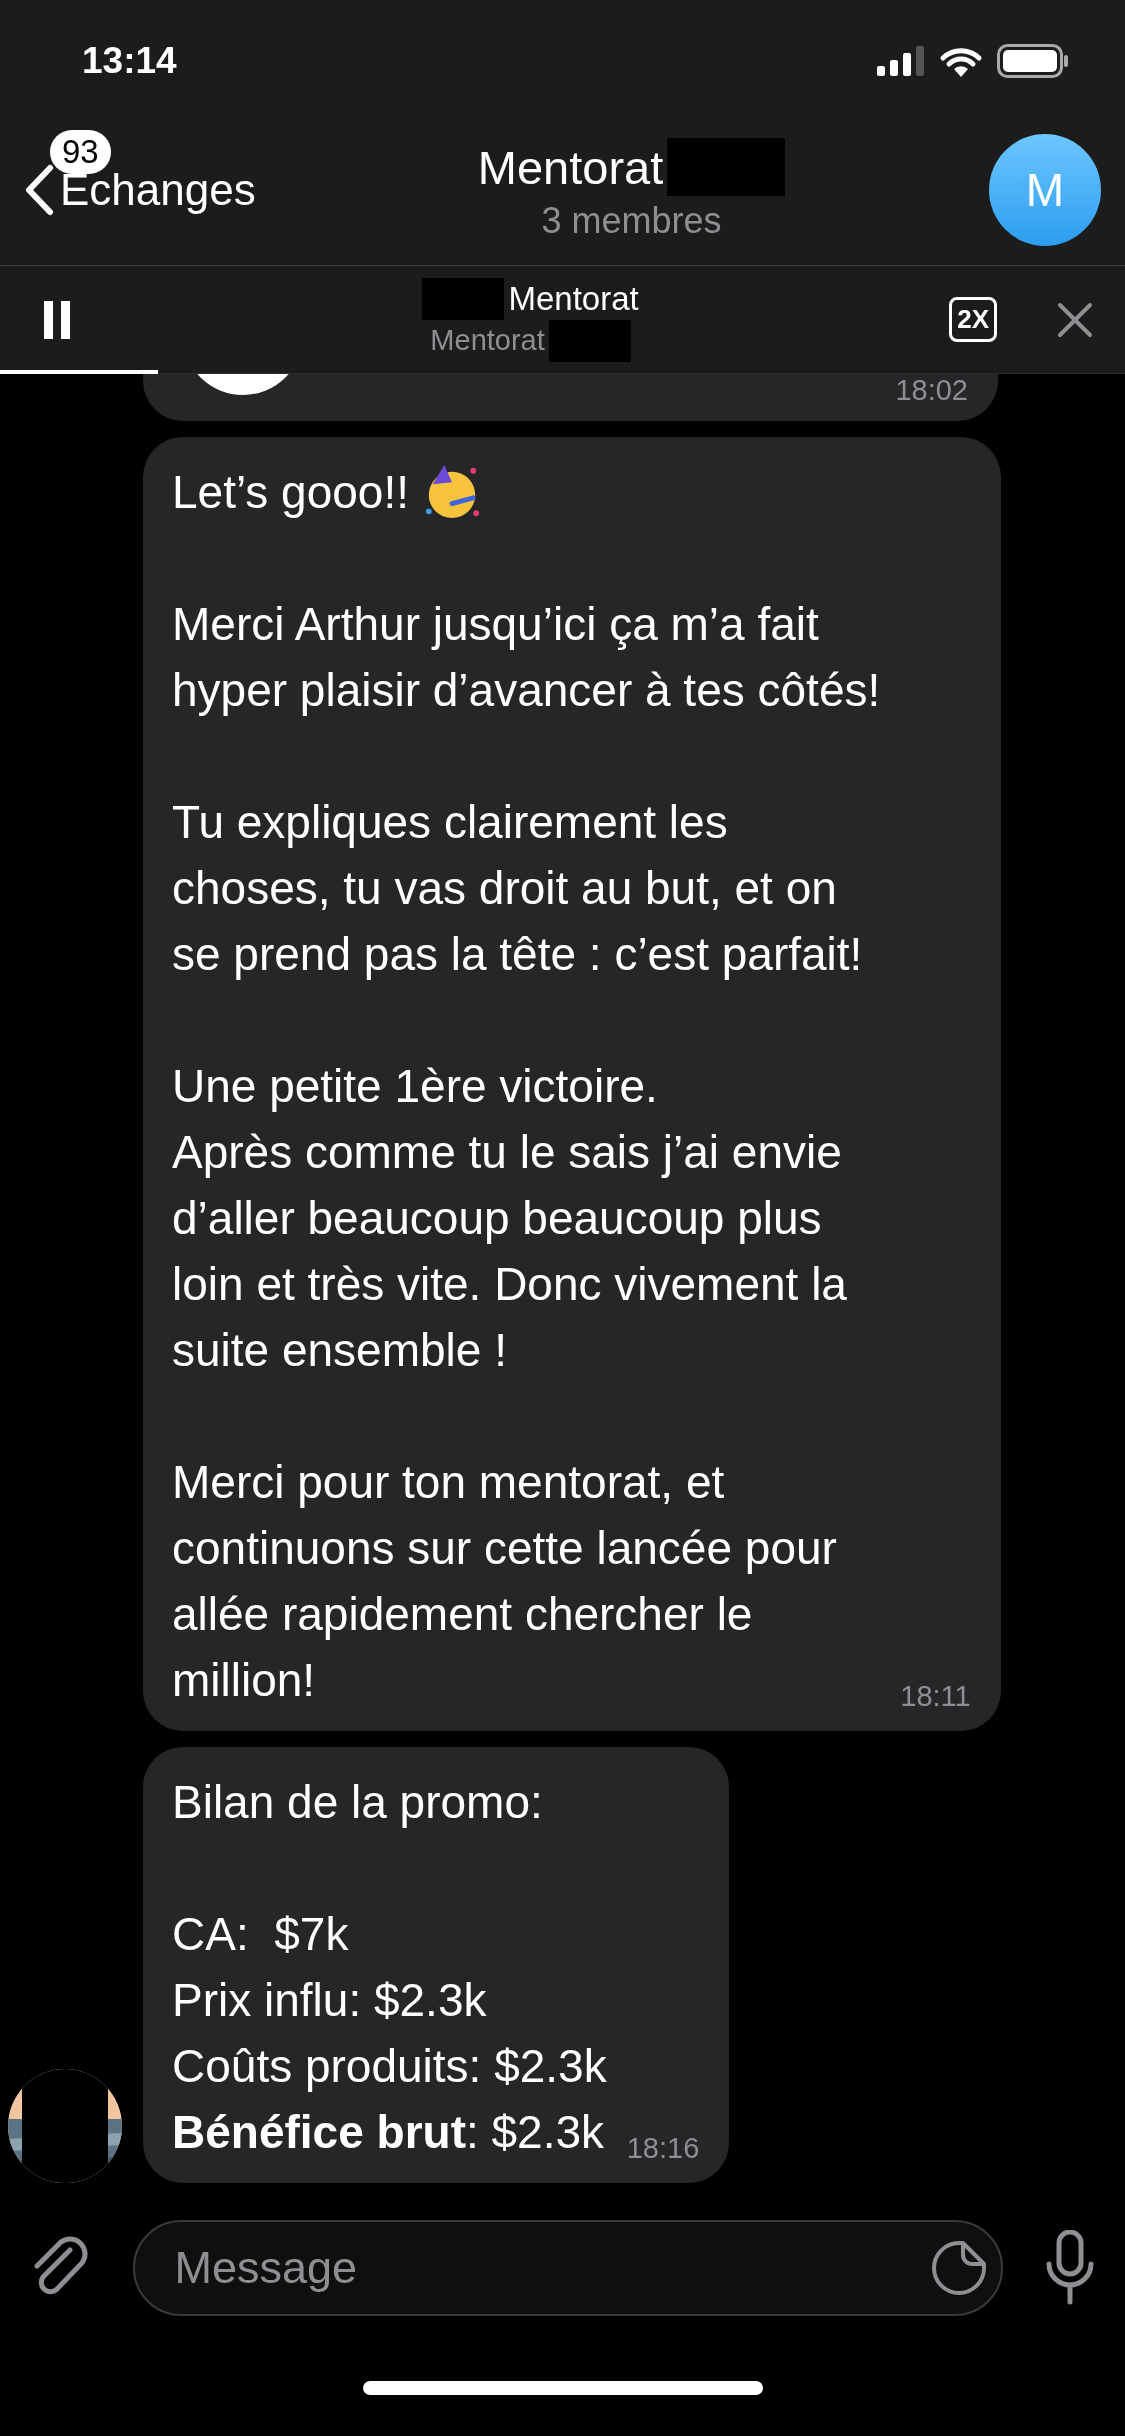  I want to click on message-time: 18:11, so click(935, 1696).